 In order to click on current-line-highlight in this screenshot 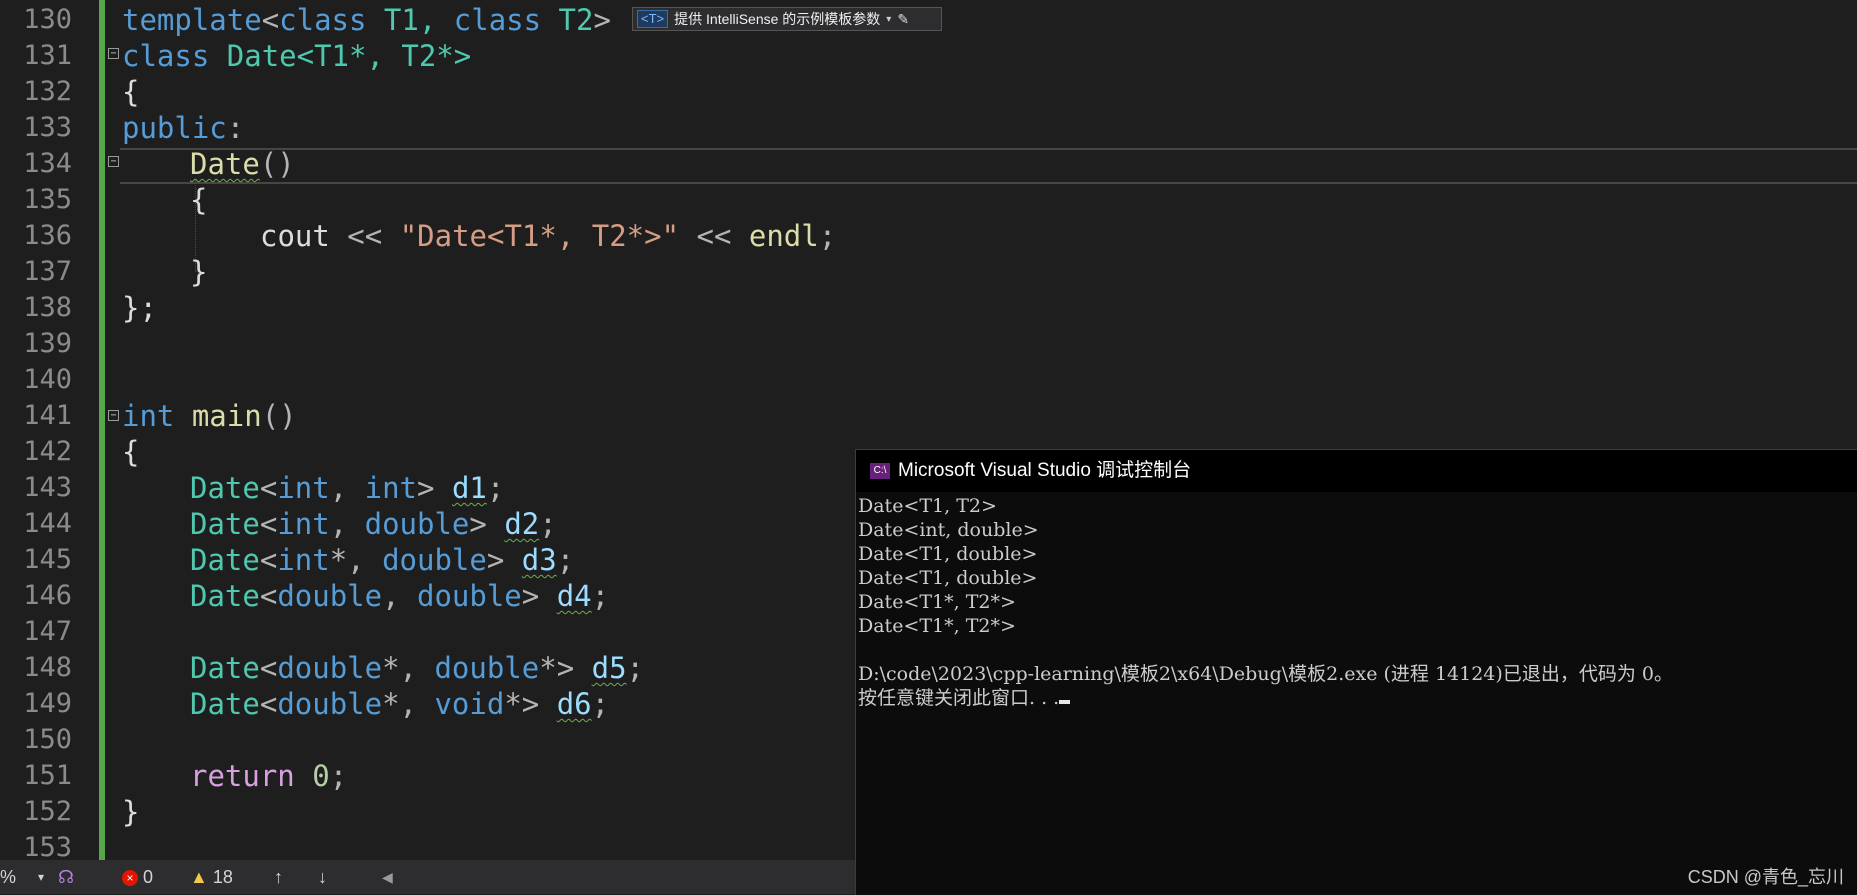, I will do `click(988, 166)`.